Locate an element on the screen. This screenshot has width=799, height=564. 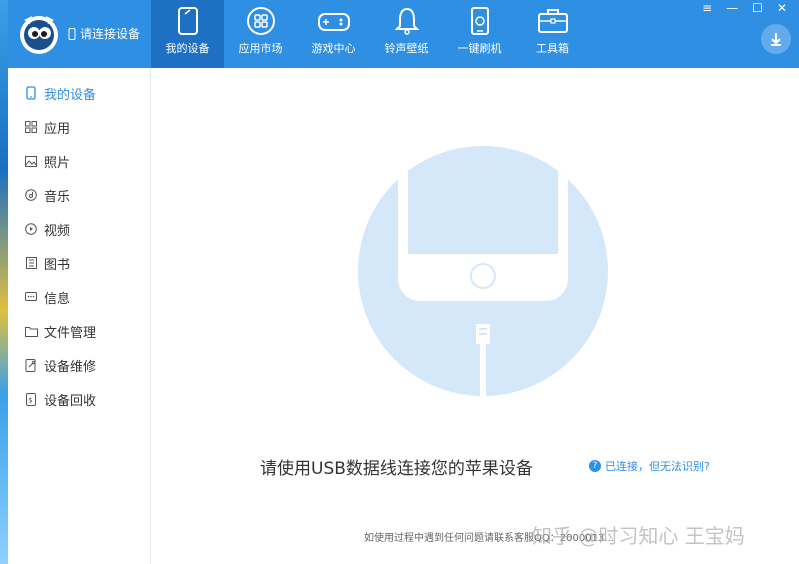
device-connection-status: 请连接设备 is located at coordinates (104, 33).